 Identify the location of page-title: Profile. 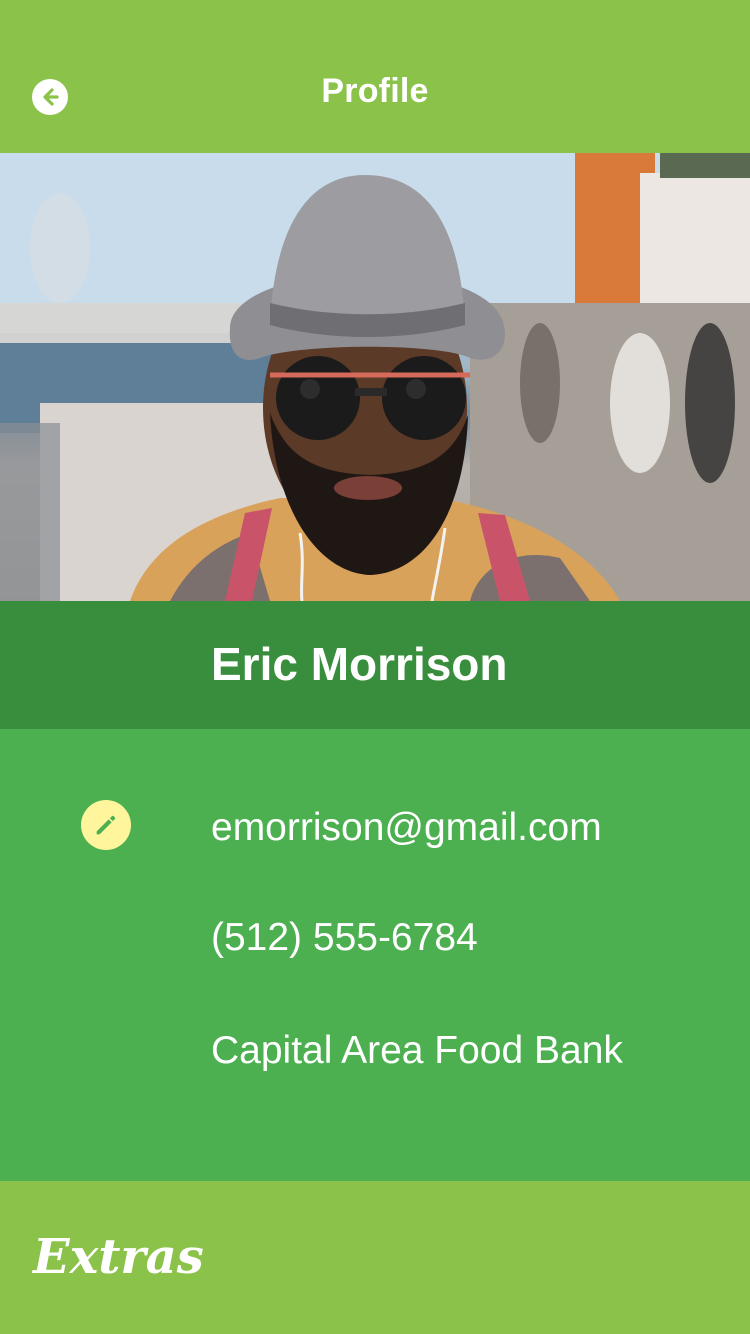
(375, 91).